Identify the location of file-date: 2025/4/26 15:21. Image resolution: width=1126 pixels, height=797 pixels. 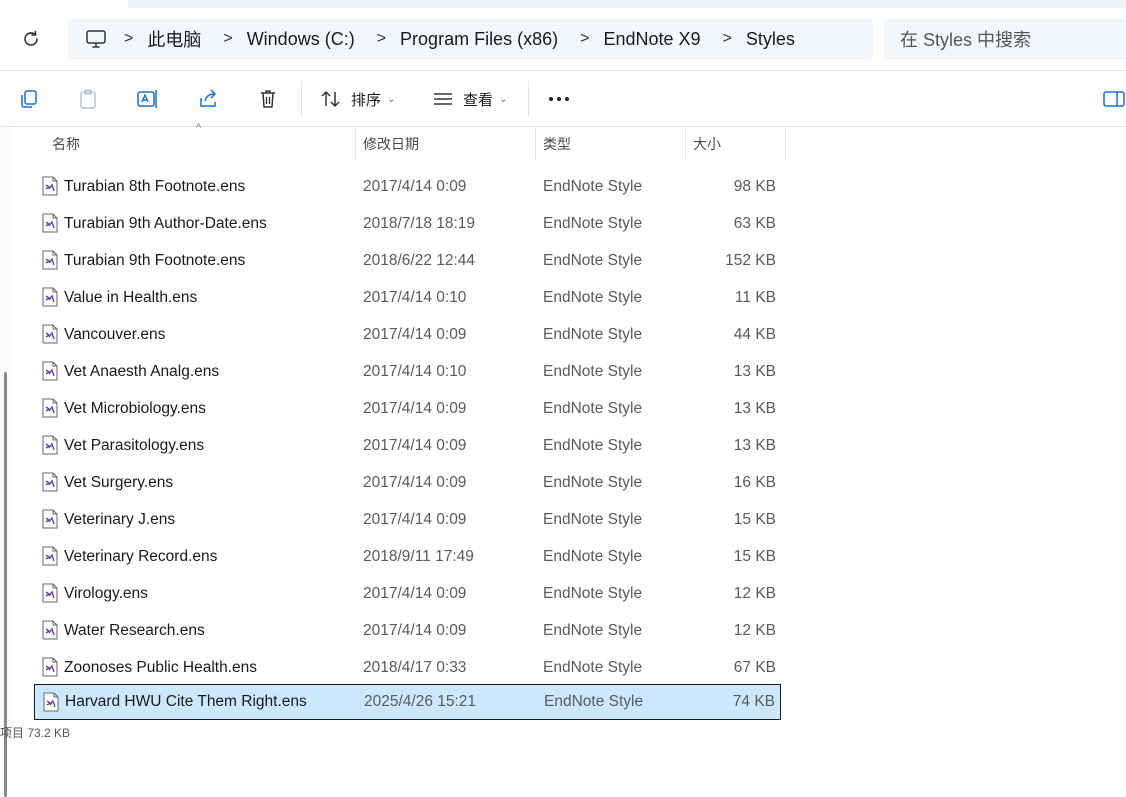
(420, 701).